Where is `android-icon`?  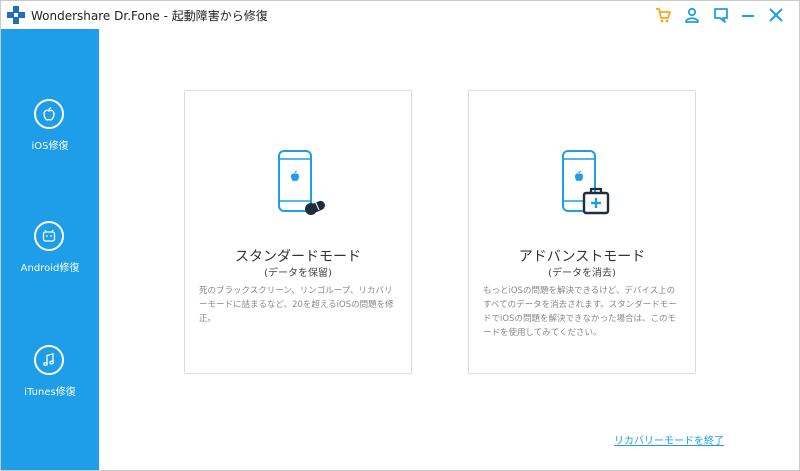
android-icon is located at coordinates (49, 236).